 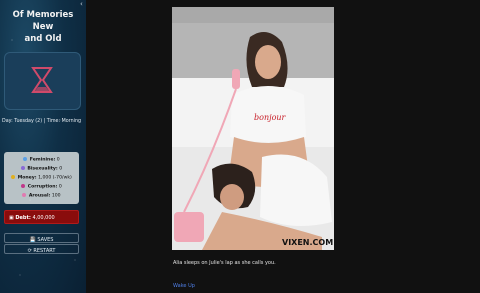 I want to click on money-icon, so click(x=13, y=177).